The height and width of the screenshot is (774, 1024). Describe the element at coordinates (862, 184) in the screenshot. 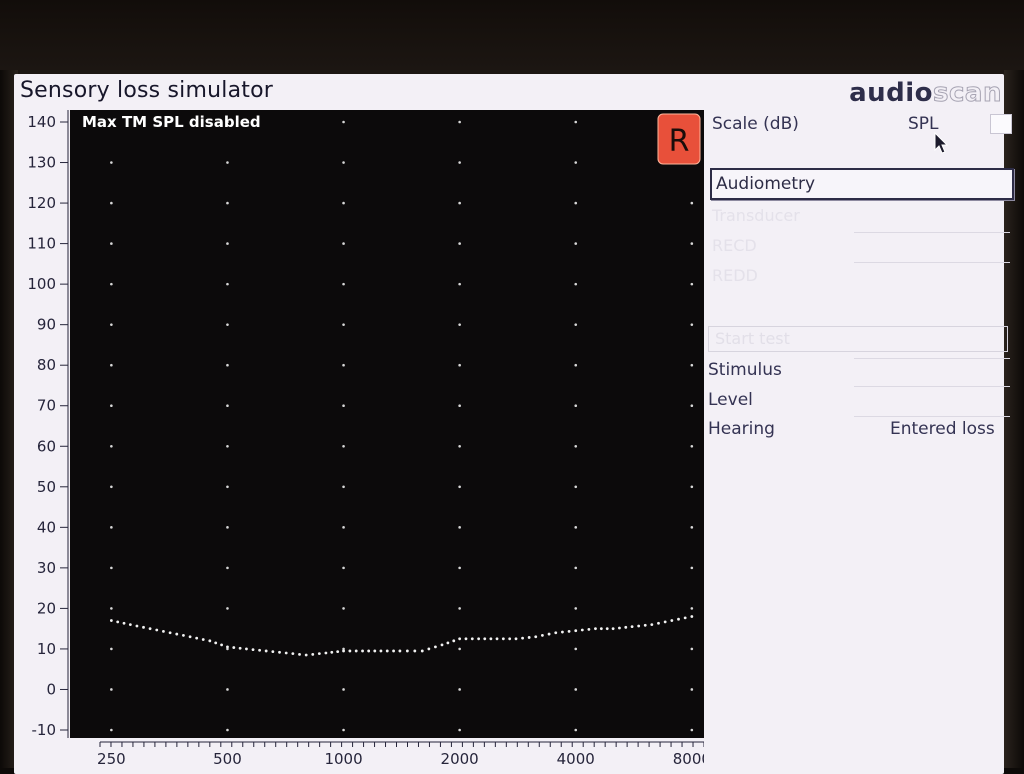

I see `audiometry-button: Audiometry` at that location.